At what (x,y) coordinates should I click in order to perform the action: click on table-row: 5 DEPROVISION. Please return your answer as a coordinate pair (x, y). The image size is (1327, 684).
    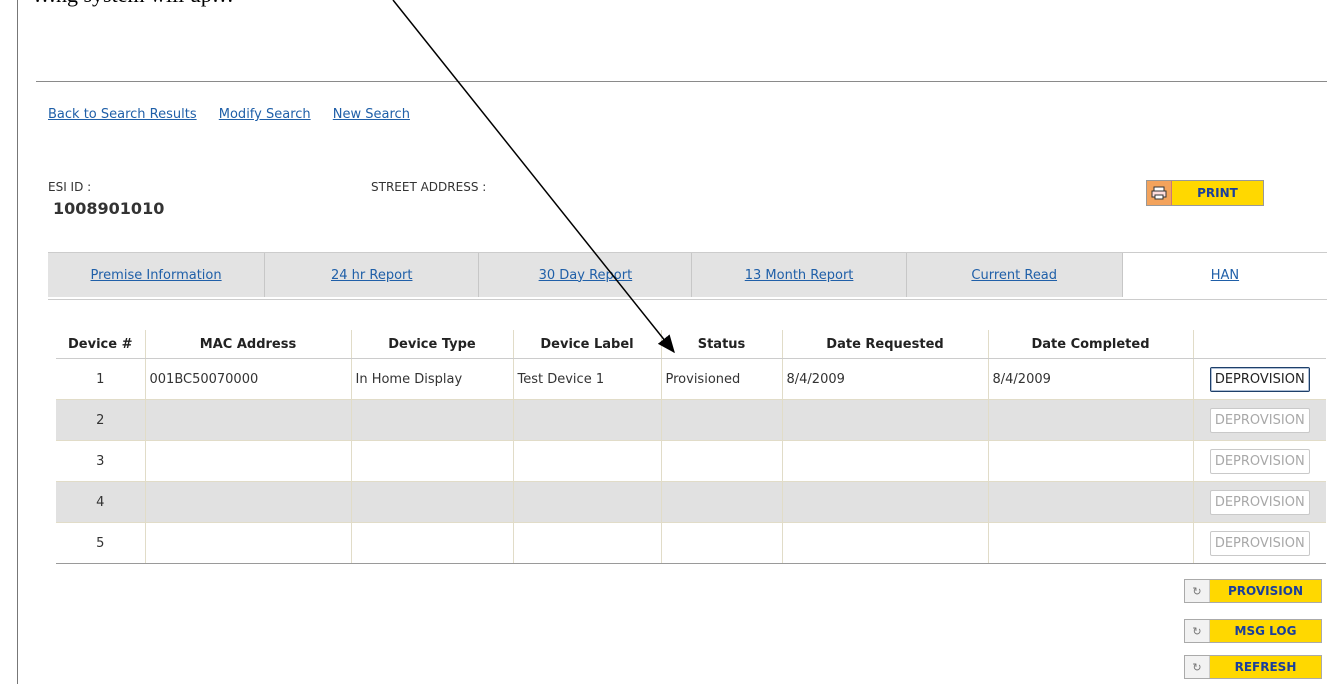
    Looking at the image, I should click on (691, 543).